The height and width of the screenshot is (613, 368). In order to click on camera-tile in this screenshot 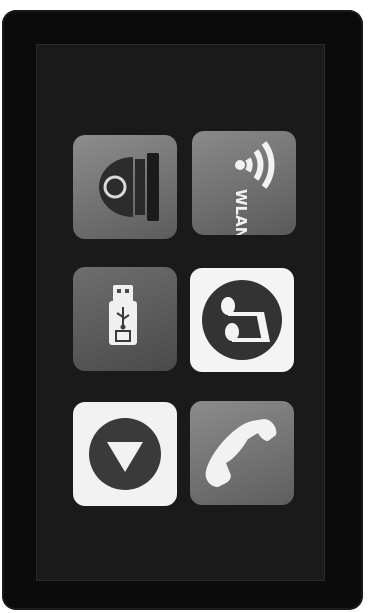, I will do `click(125, 187)`.